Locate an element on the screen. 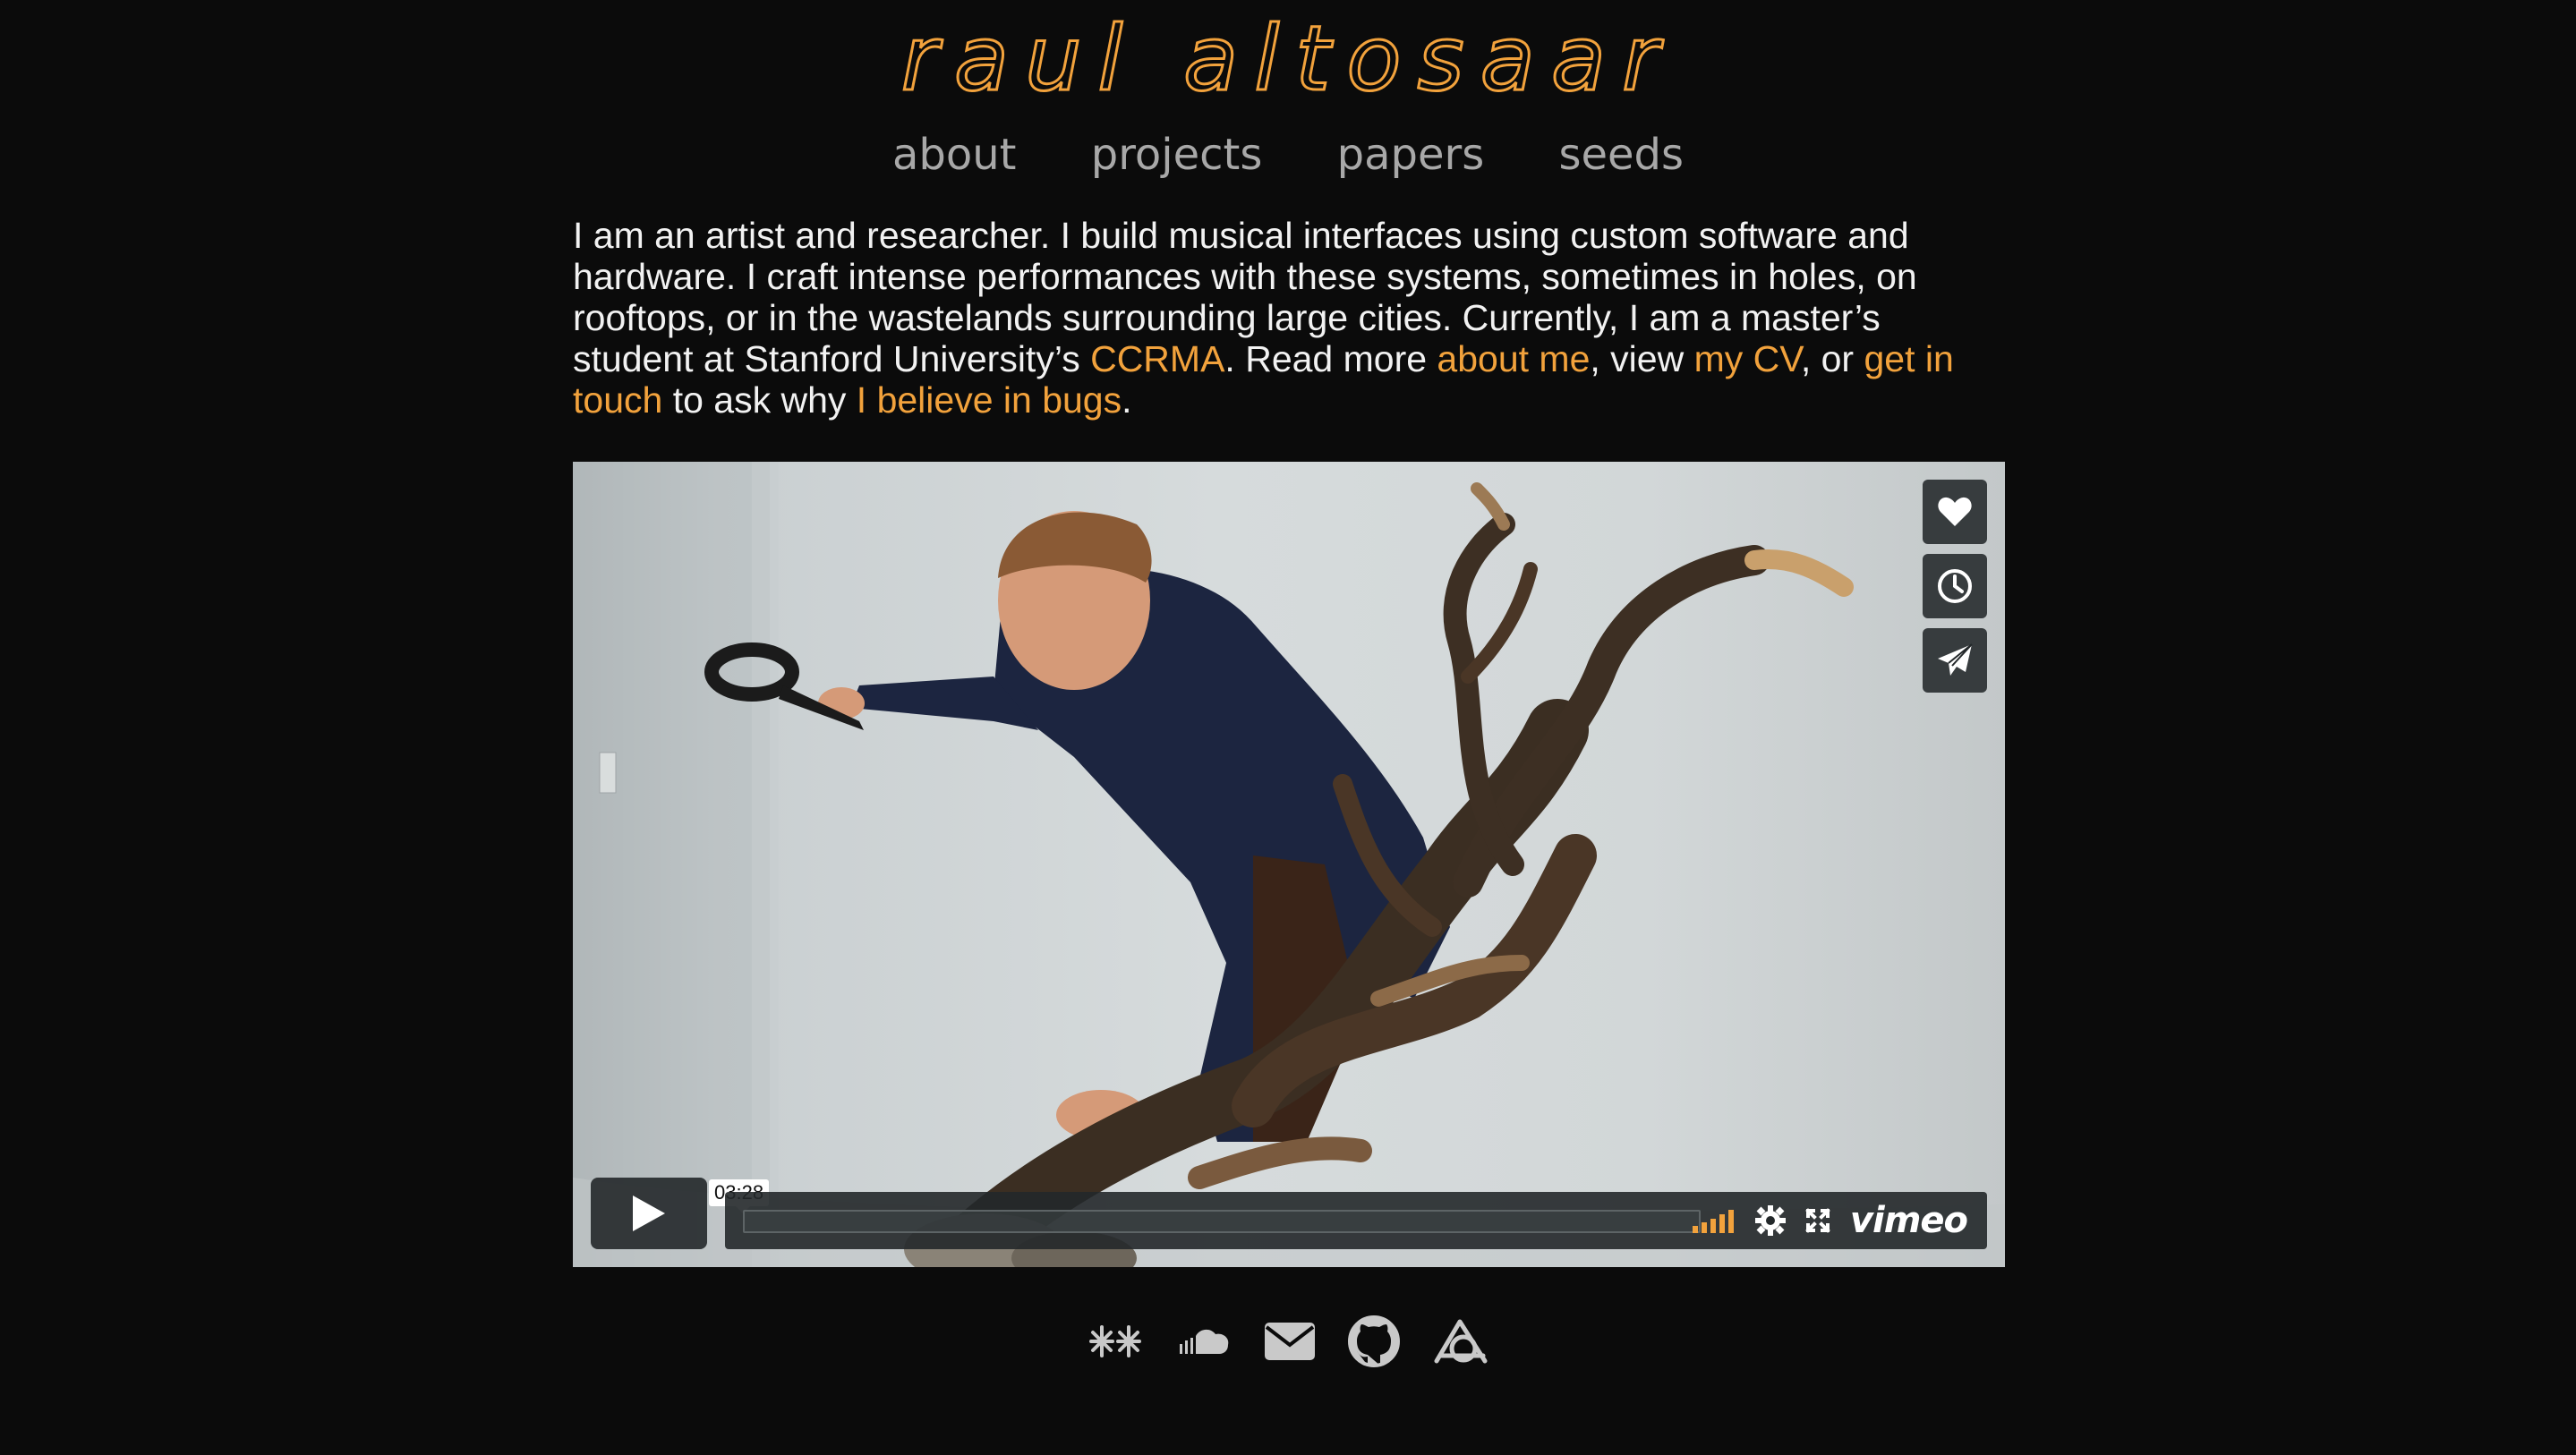 The height and width of the screenshot is (1455, 2576). nav-papers: papers is located at coordinates (1411, 155).